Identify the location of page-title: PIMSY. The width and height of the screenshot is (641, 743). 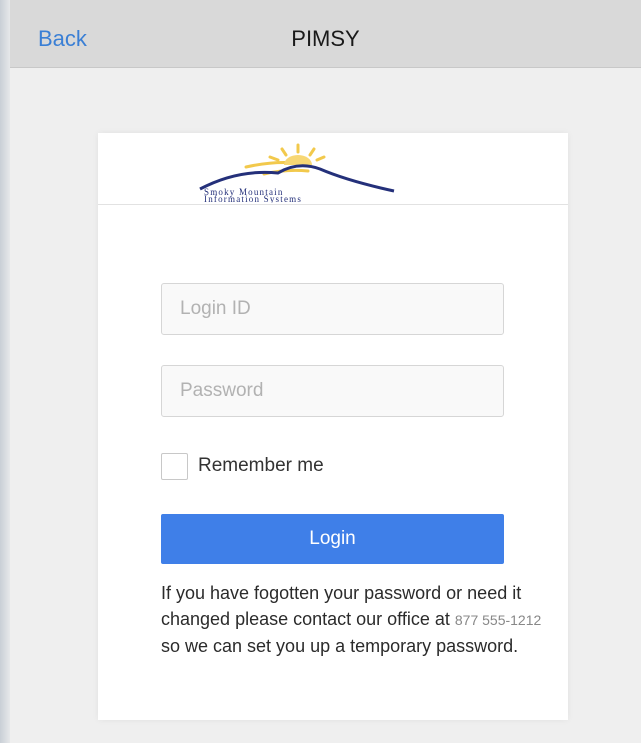
(325, 38).